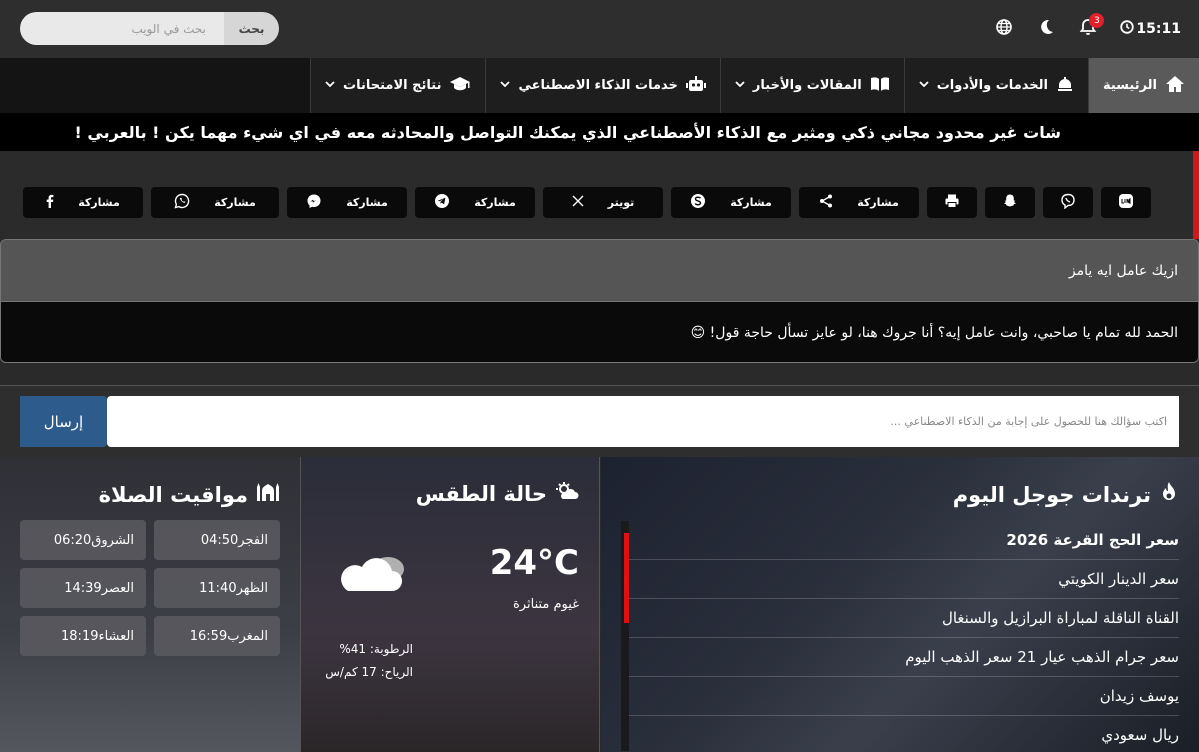 This screenshot has width=1199, height=752. What do you see at coordinates (155, 85) in the screenshot?
I see `nav-spacer` at bounding box center [155, 85].